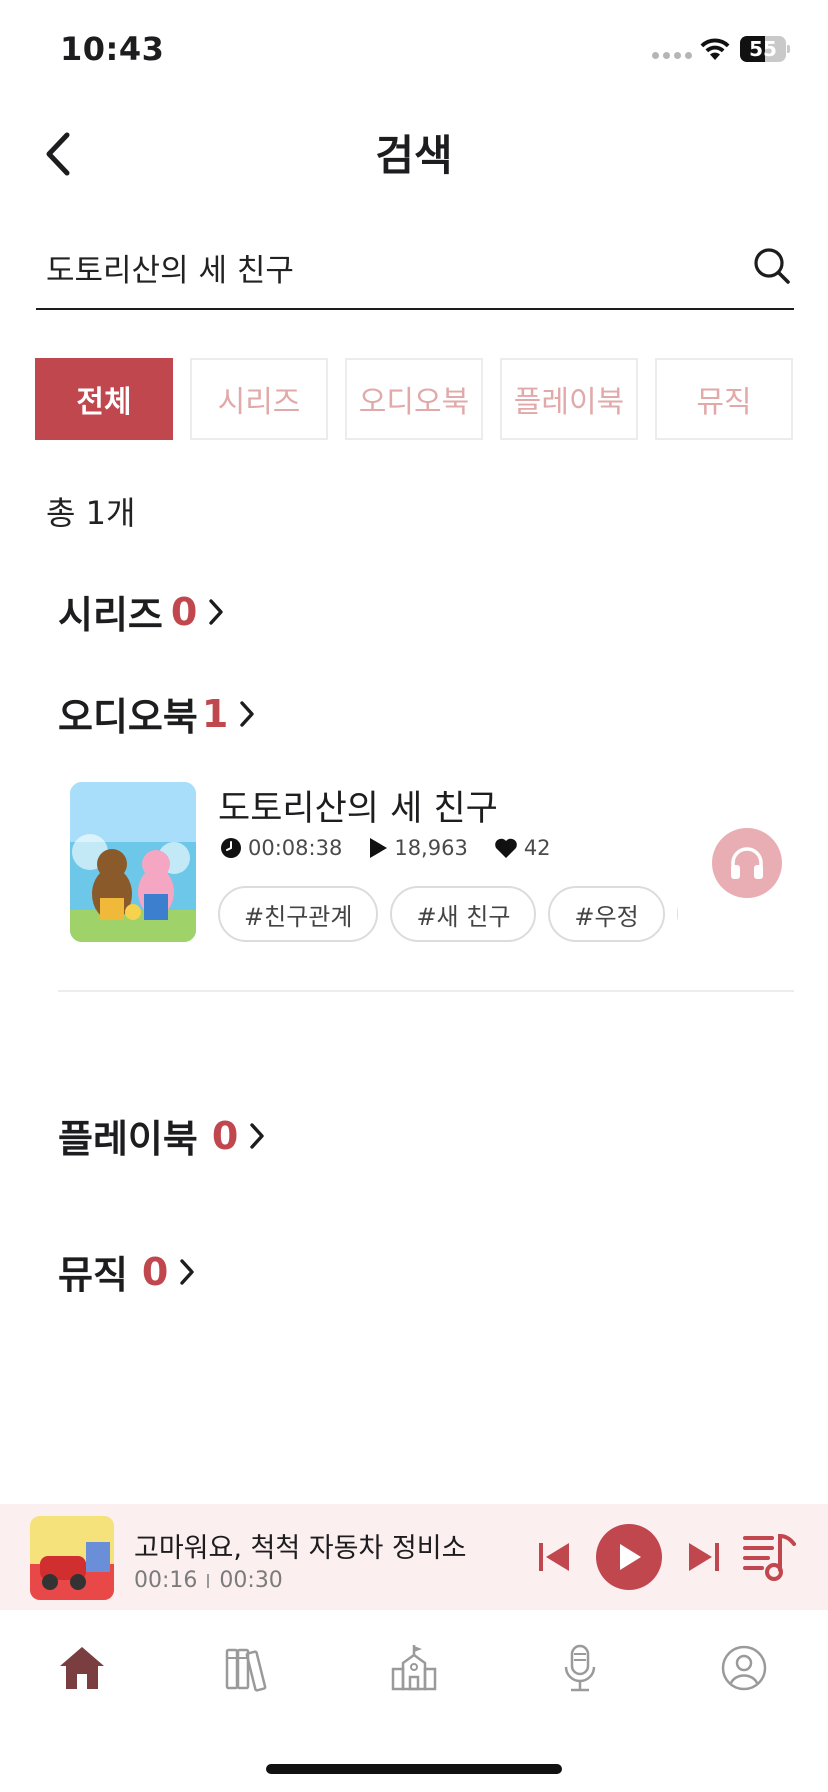 The height and width of the screenshot is (1792, 828). I want to click on play-button, so click(629, 1557).